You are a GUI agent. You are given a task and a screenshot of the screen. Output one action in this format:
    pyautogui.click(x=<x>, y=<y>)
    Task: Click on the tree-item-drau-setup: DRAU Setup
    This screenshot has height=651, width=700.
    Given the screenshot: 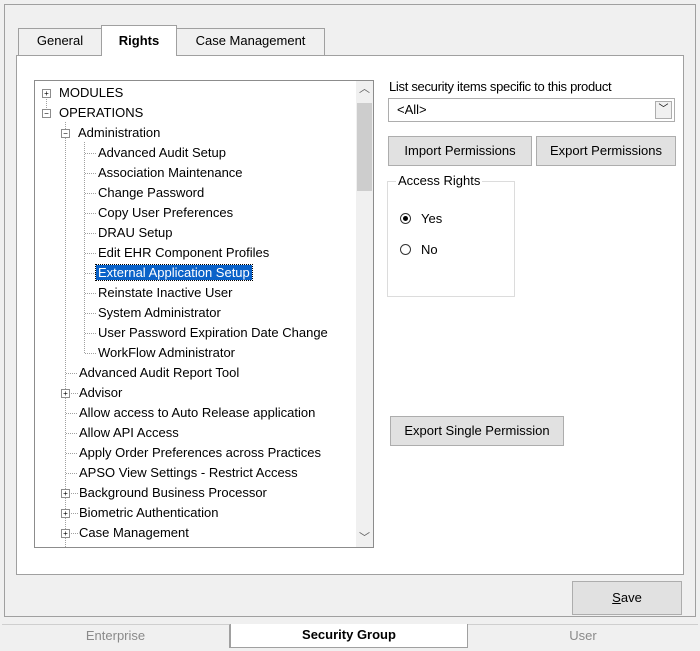 What is the action you would take?
    pyautogui.click(x=135, y=233)
    